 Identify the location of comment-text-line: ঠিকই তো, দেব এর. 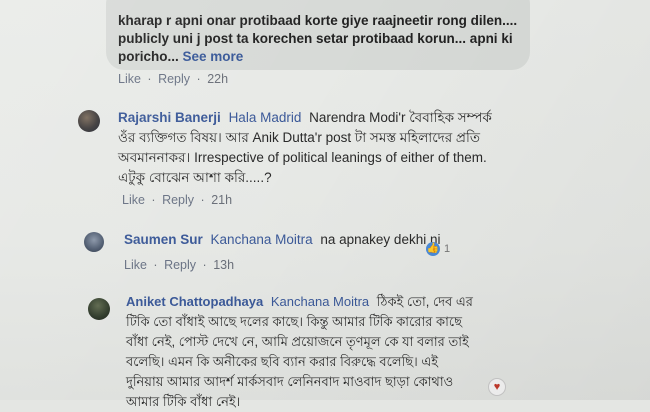
(424, 301).